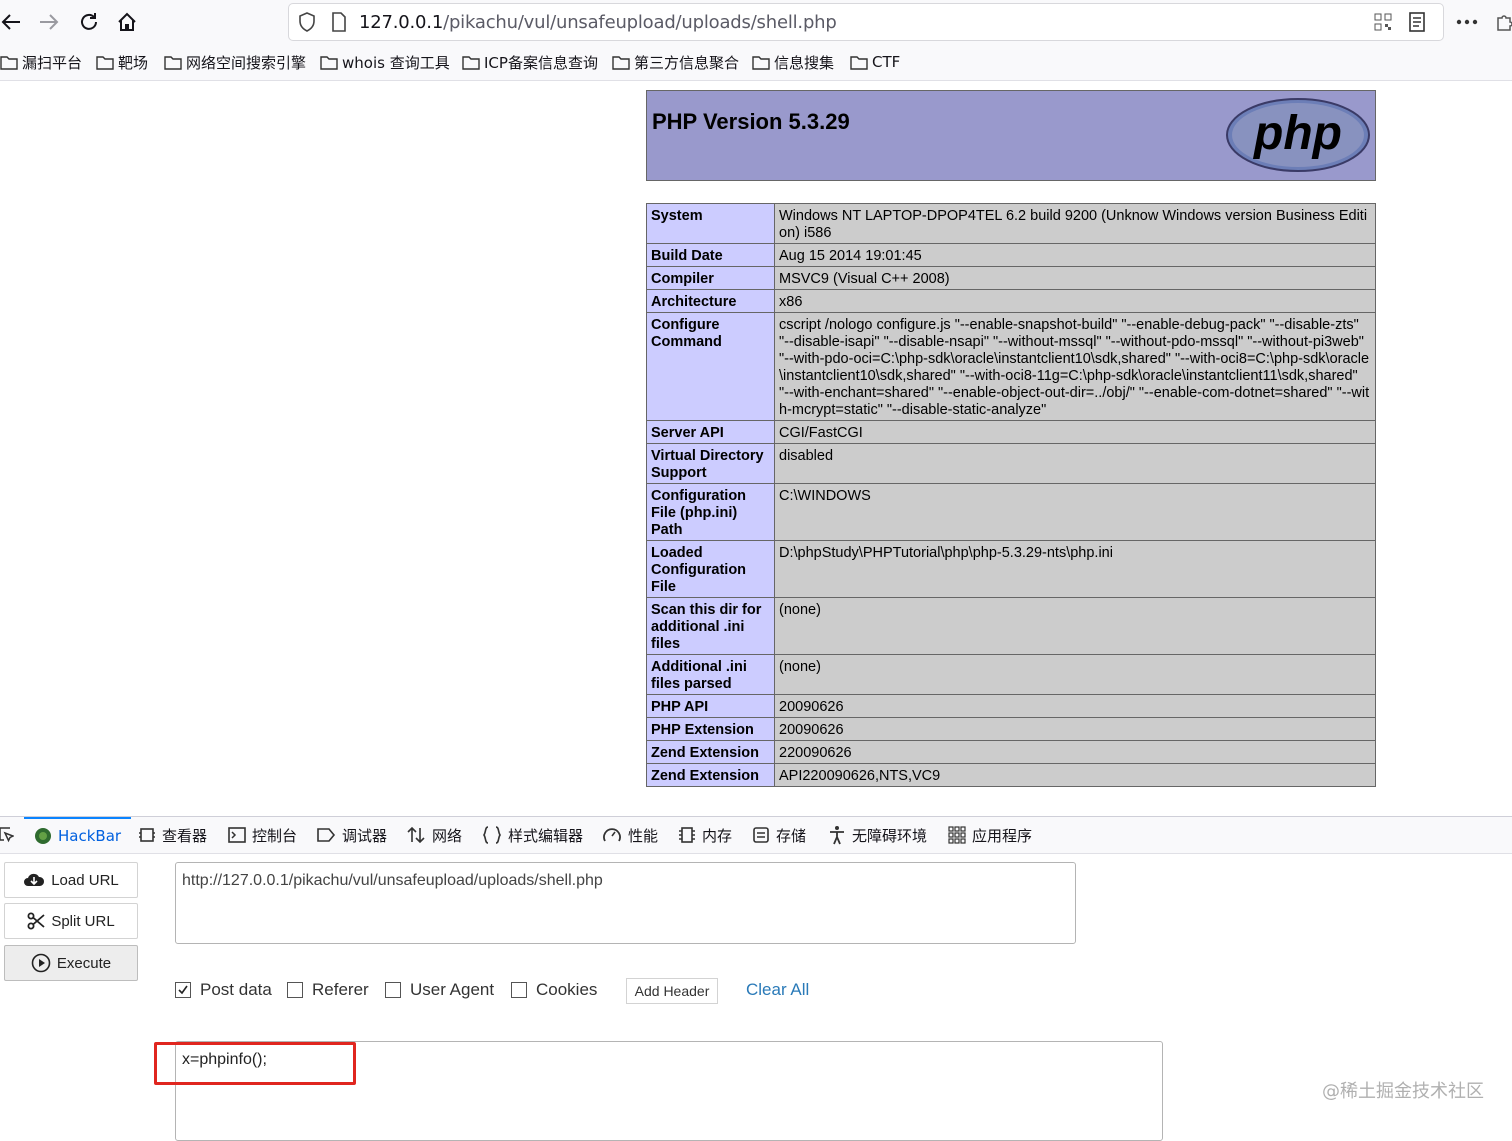  What do you see at coordinates (223, 990) in the screenshot?
I see `post-data-checkbox: Post data` at bounding box center [223, 990].